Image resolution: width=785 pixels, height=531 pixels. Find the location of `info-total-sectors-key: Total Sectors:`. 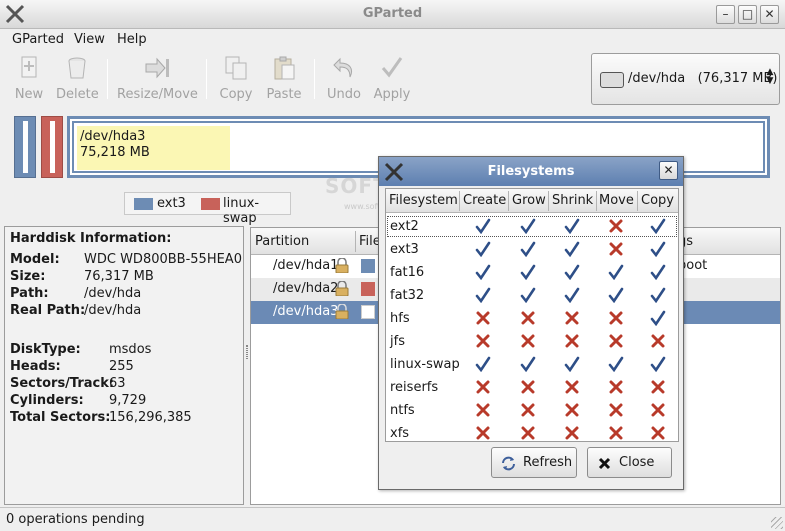

info-total-sectors-key: Total Sectors: is located at coordinates (60, 417).